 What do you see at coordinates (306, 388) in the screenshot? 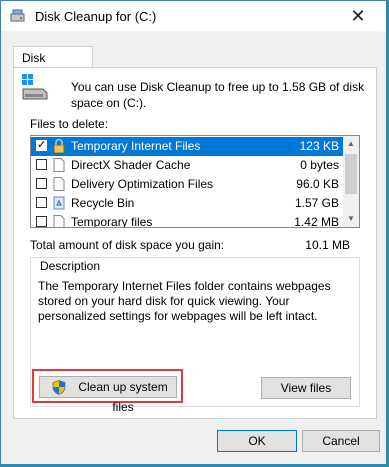
I see `view-files-button: View files` at bounding box center [306, 388].